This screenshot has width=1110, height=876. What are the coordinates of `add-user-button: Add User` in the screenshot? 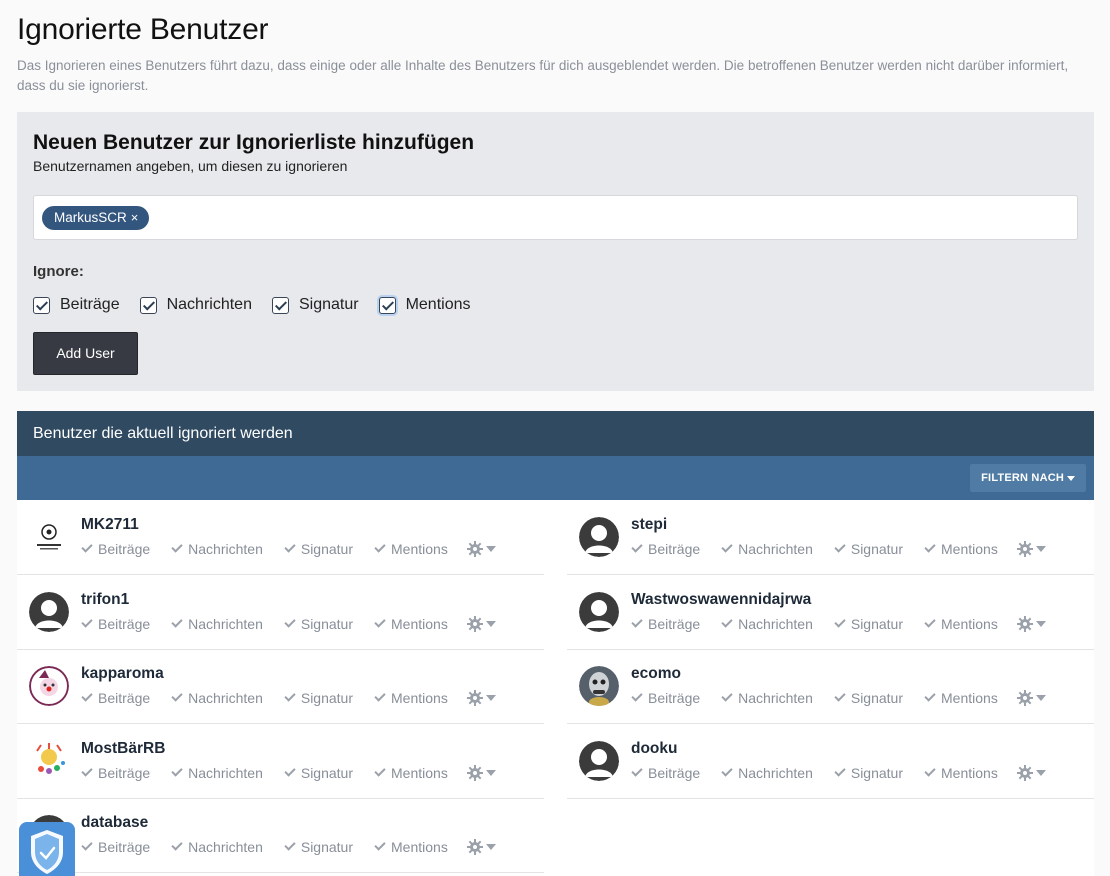 It's located at (85, 353).